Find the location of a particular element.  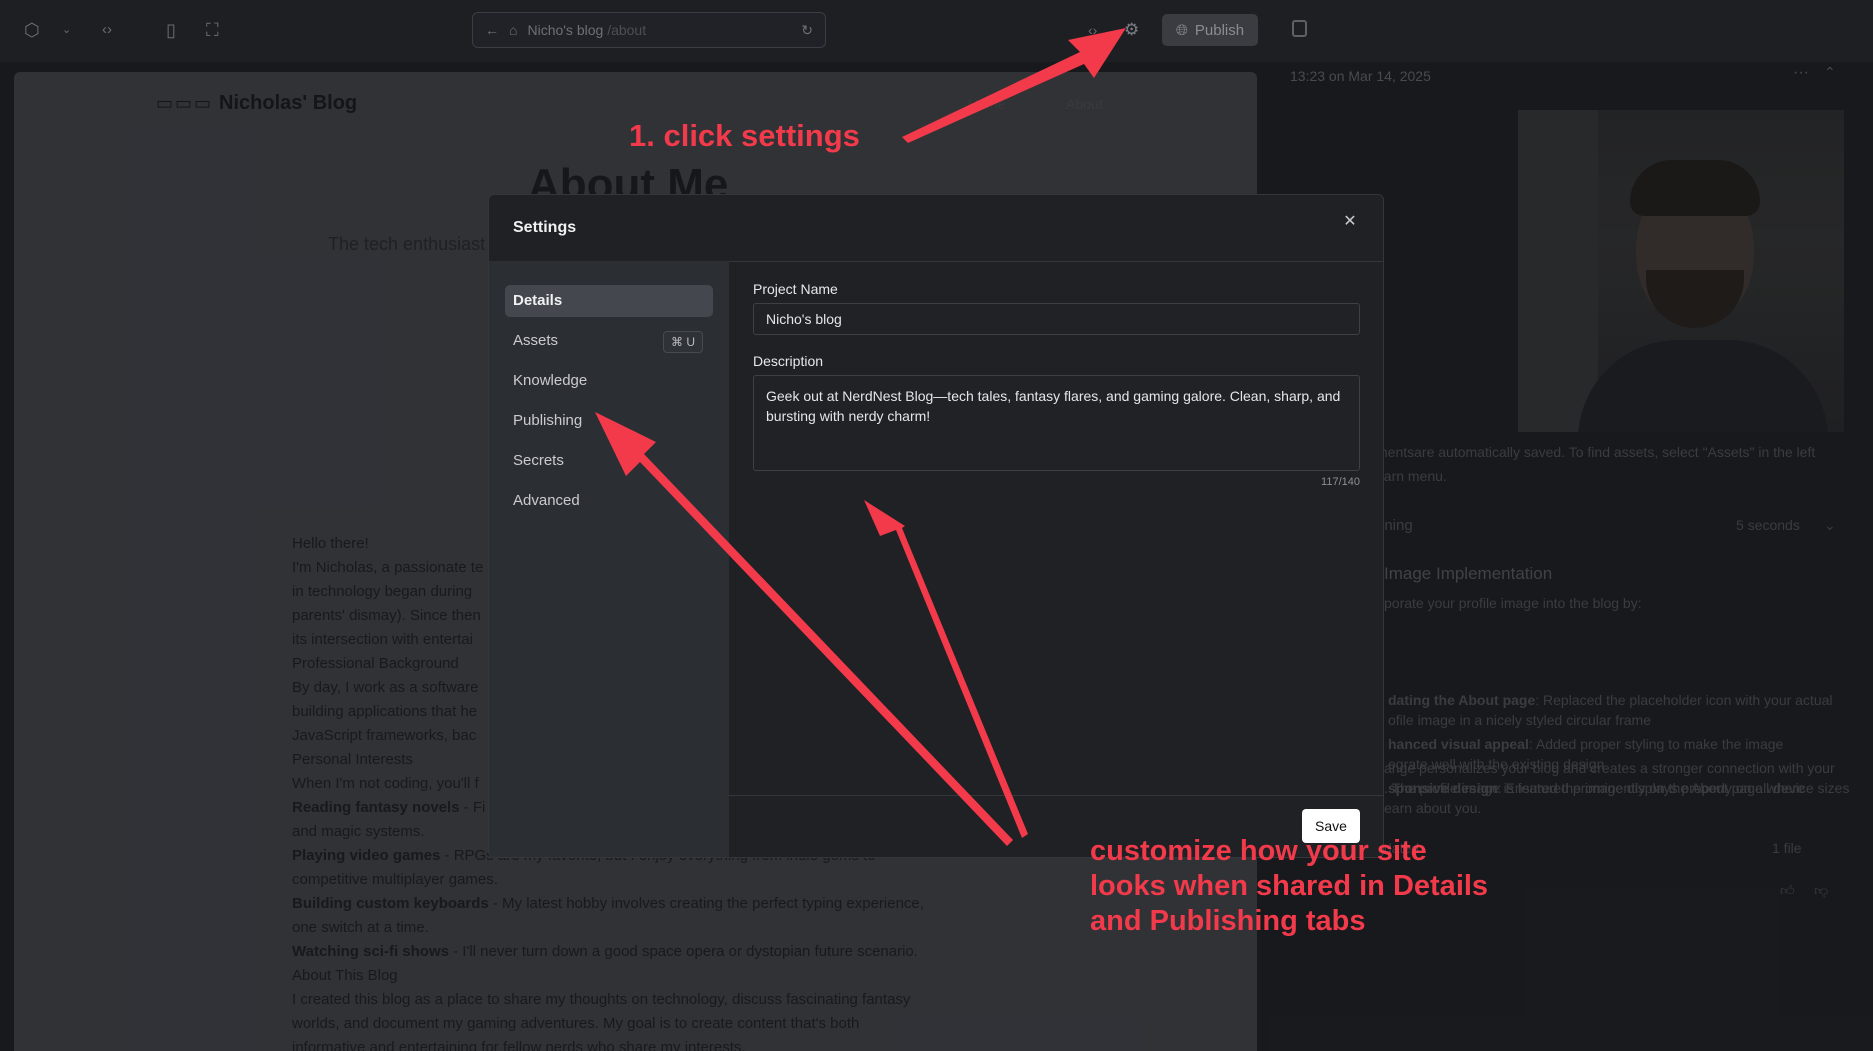

panel-toggle-icon is located at coordinates (1299, 28).